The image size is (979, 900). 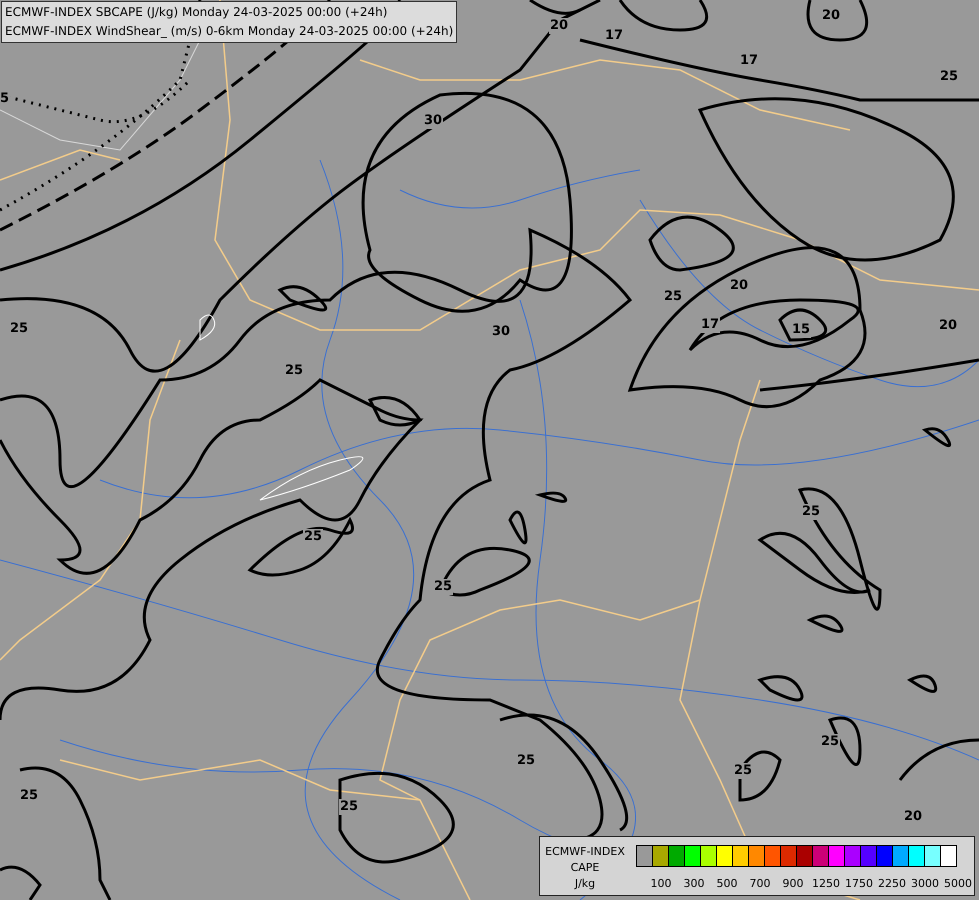 I want to click on scale-label: 3000, so click(x=925, y=883).